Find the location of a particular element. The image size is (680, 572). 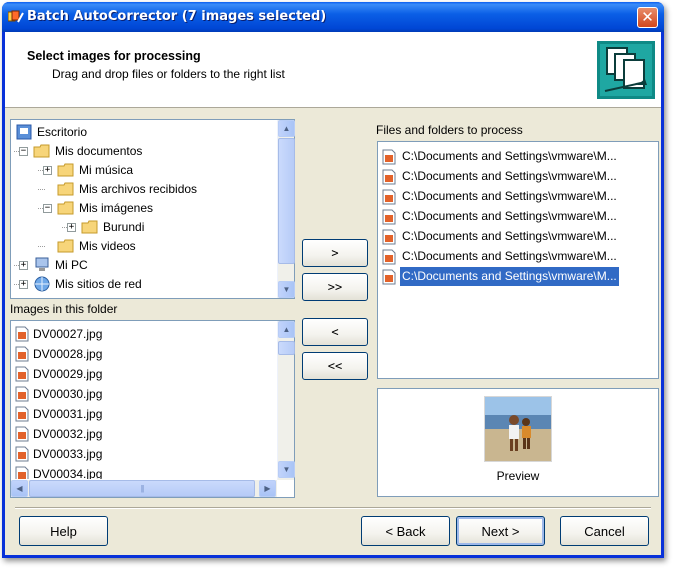

tree-item-label: Mis imágenes is located at coordinates (116, 208).